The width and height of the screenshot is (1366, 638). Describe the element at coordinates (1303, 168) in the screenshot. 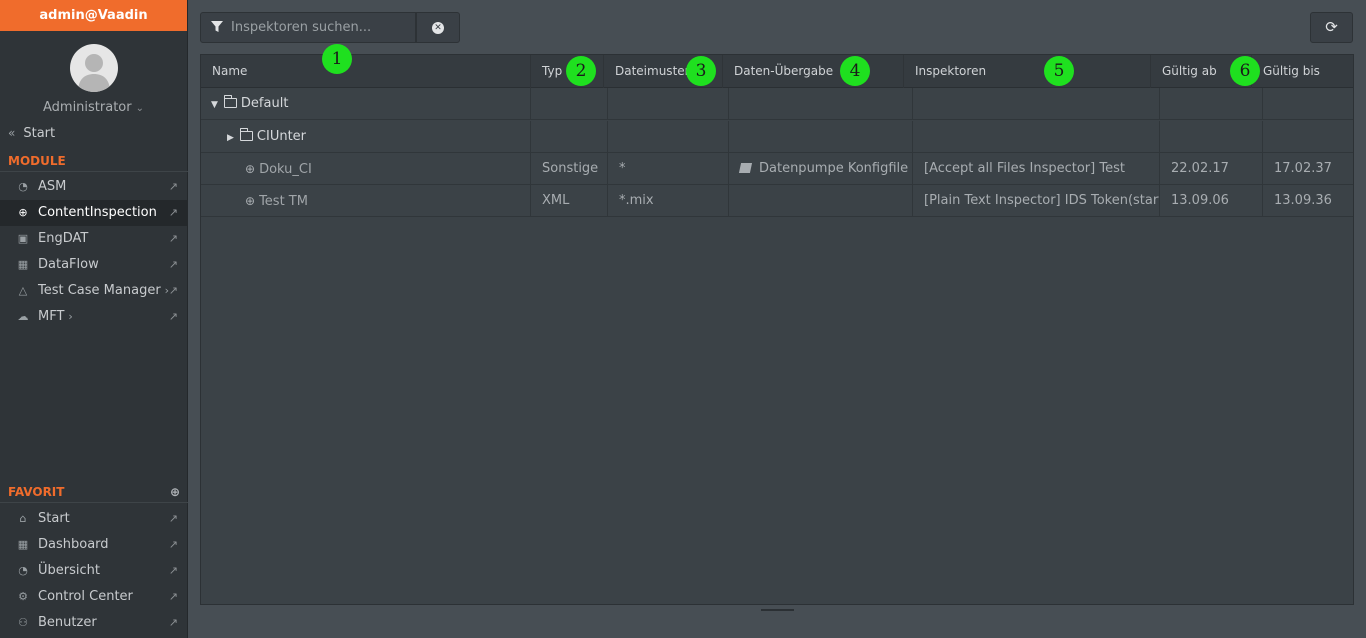

I see `cell-gueltig-bis: 17.02.37` at that location.